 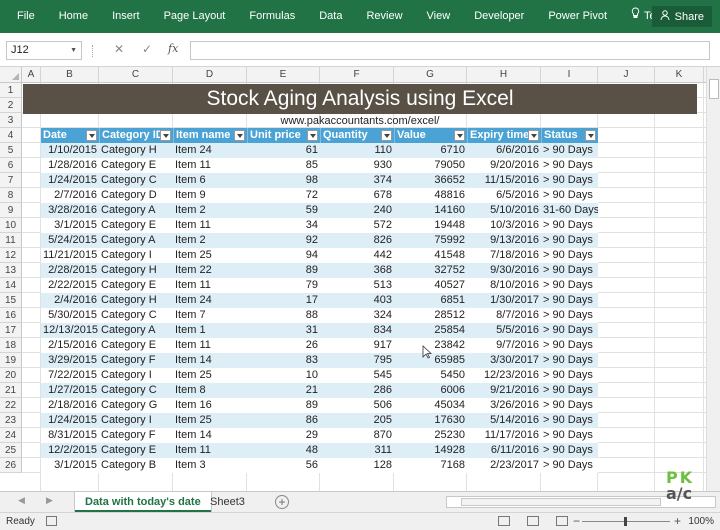 I want to click on table-cell: 1/30/2017, so click(x=504, y=300).